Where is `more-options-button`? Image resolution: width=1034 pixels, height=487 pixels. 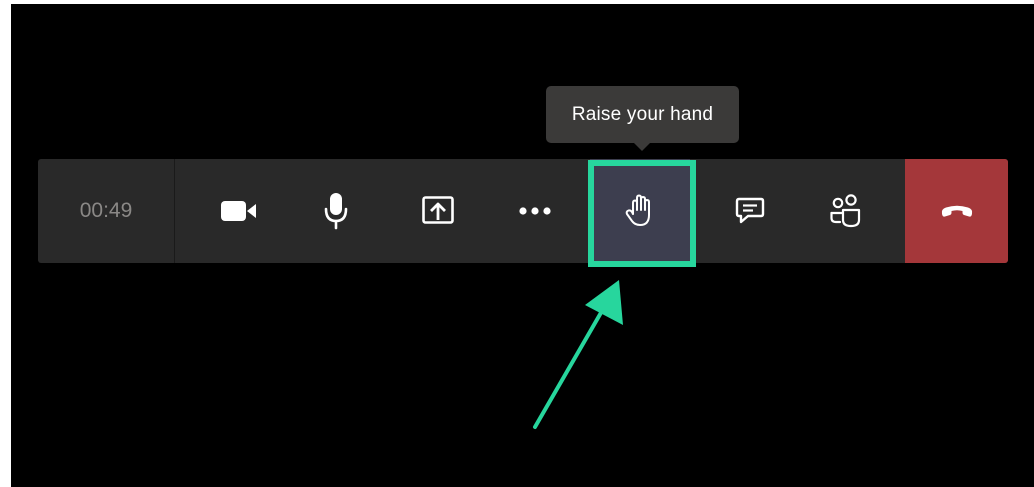
more-options-button is located at coordinates (535, 211).